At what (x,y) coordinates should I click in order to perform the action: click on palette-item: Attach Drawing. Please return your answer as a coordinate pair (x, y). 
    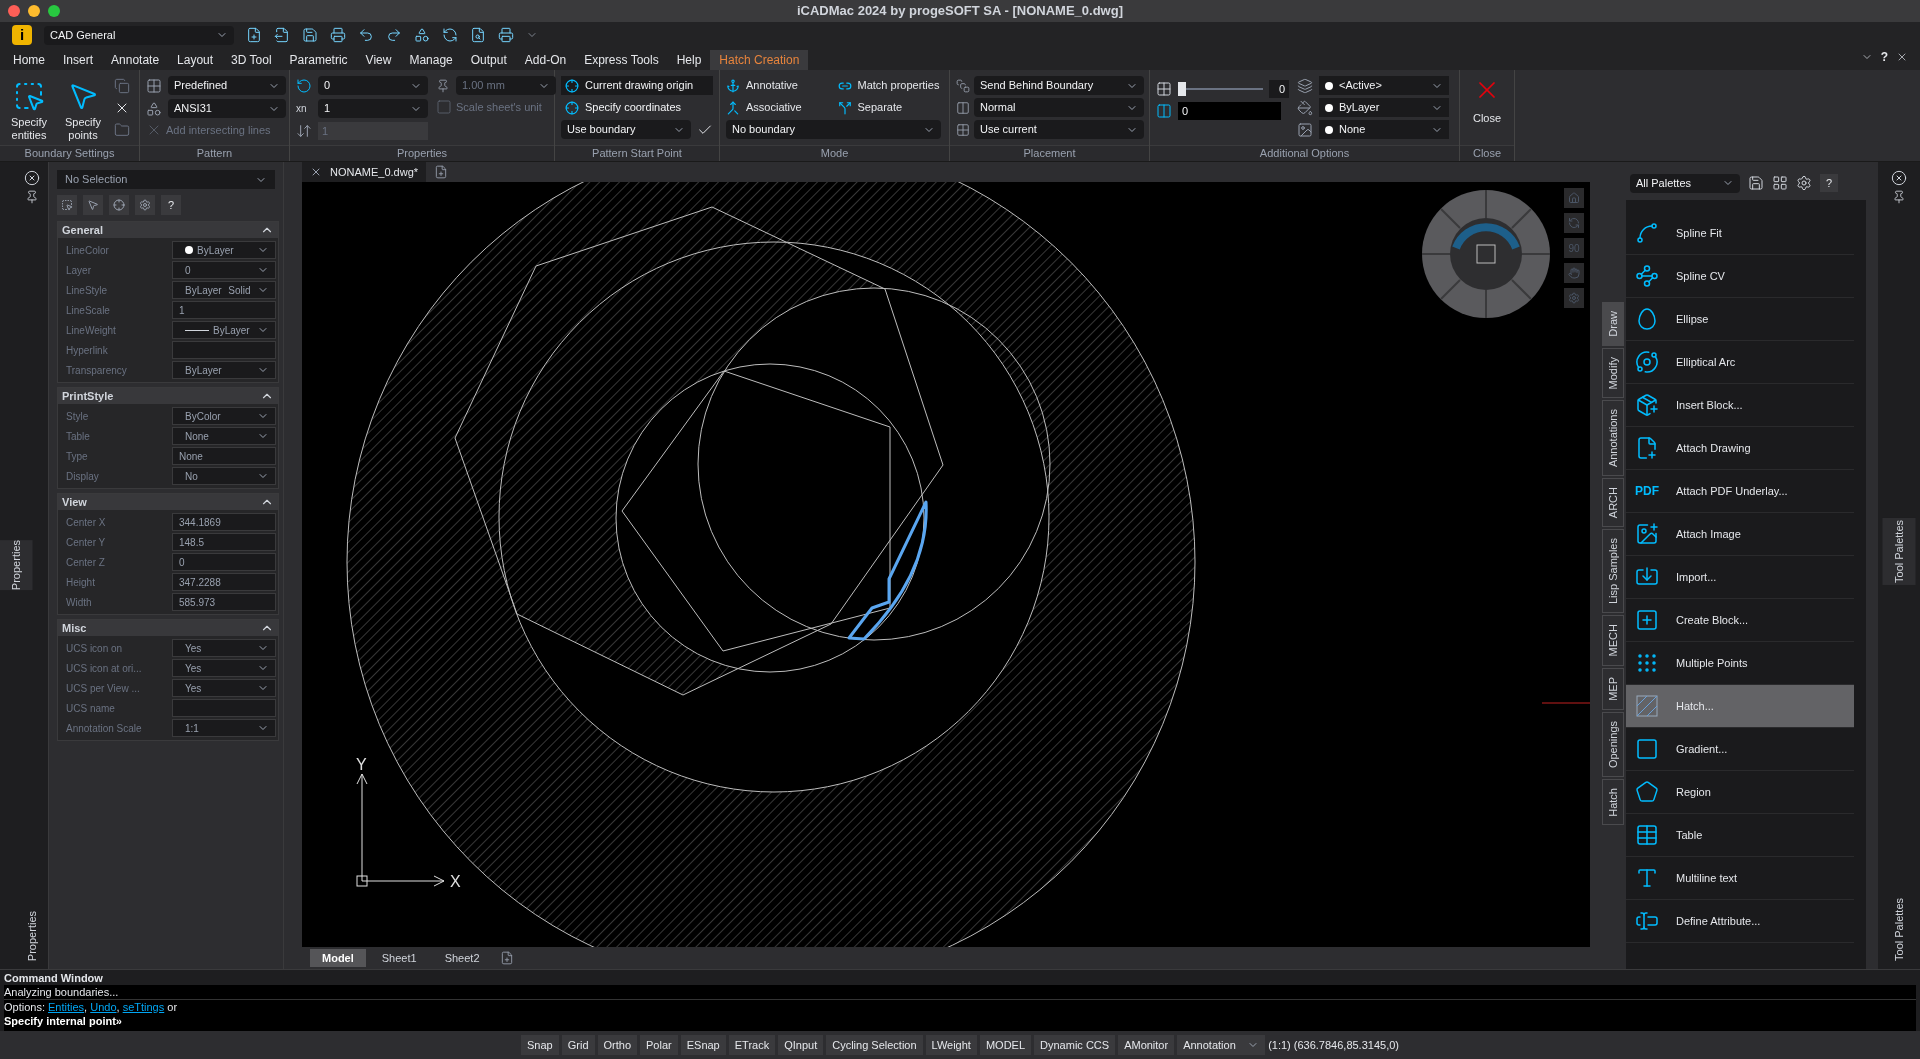
    Looking at the image, I should click on (1740, 448).